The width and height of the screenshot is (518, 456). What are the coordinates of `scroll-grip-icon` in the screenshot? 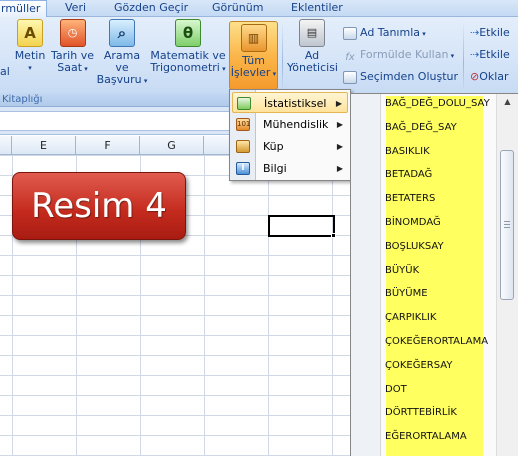 It's located at (507, 225).